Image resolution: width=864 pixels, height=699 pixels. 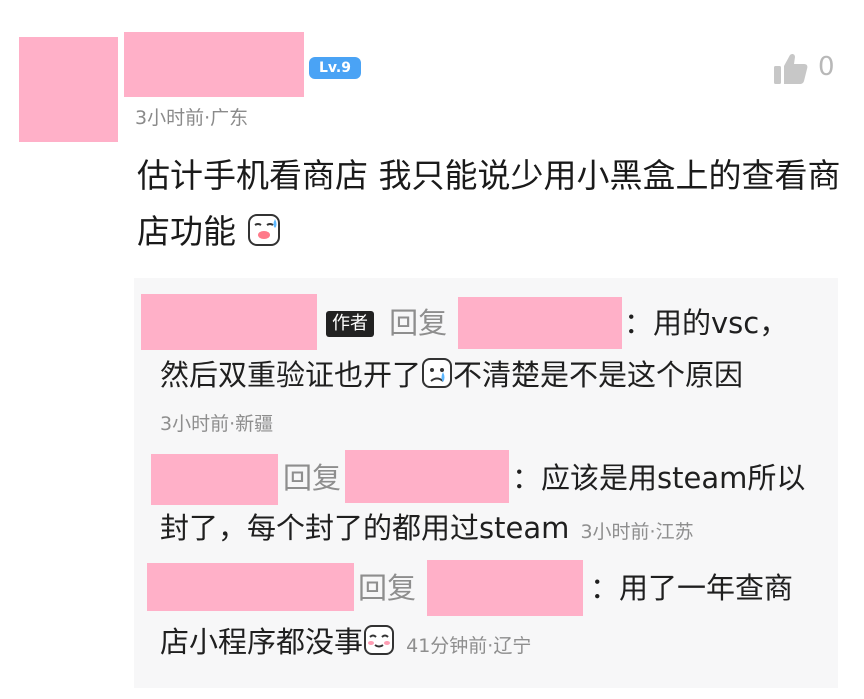 I want to click on sweat-emoji-icon, so click(x=264, y=236).